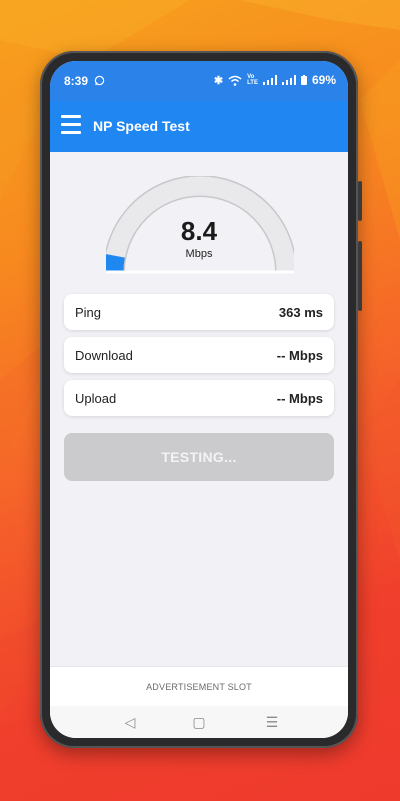 Image resolution: width=400 pixels, height=801 pixels. What do you see at coordinates (199, 81) in the screenshot?
I see `status-bar: 8:39 ✱ Vo LTE 69%` at bounding box center [199, 81].